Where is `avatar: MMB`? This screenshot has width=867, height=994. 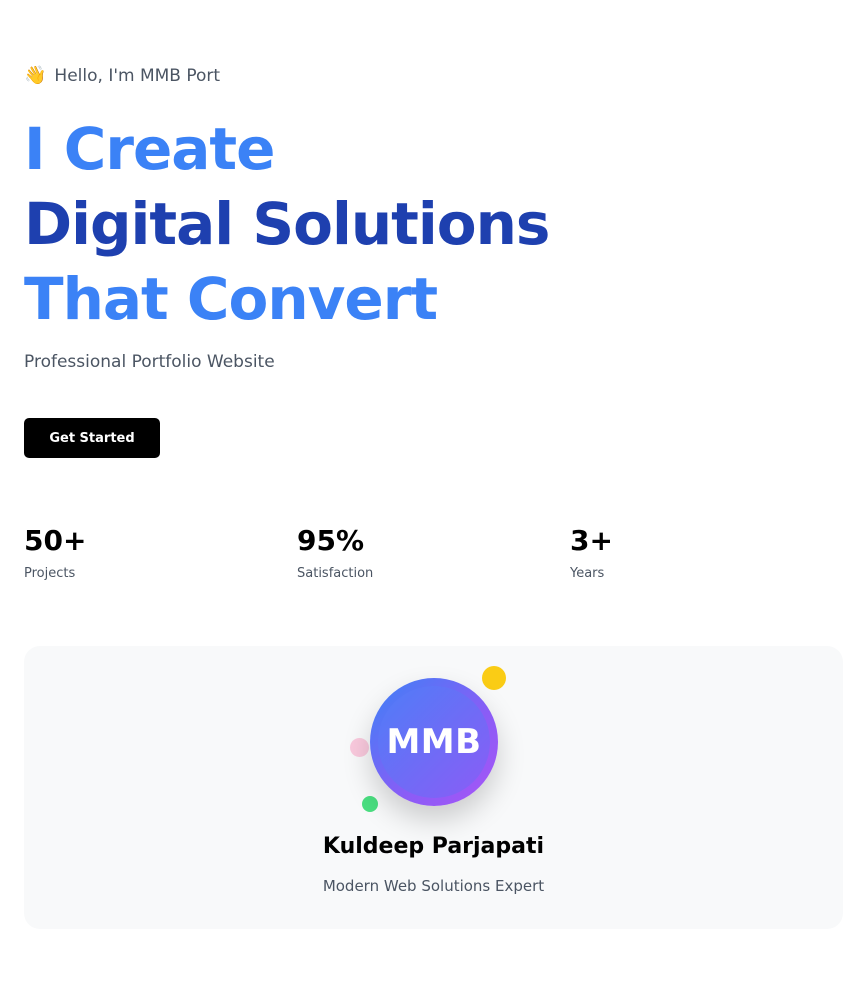
avatar: MMB is located at coordinates (434, 742).